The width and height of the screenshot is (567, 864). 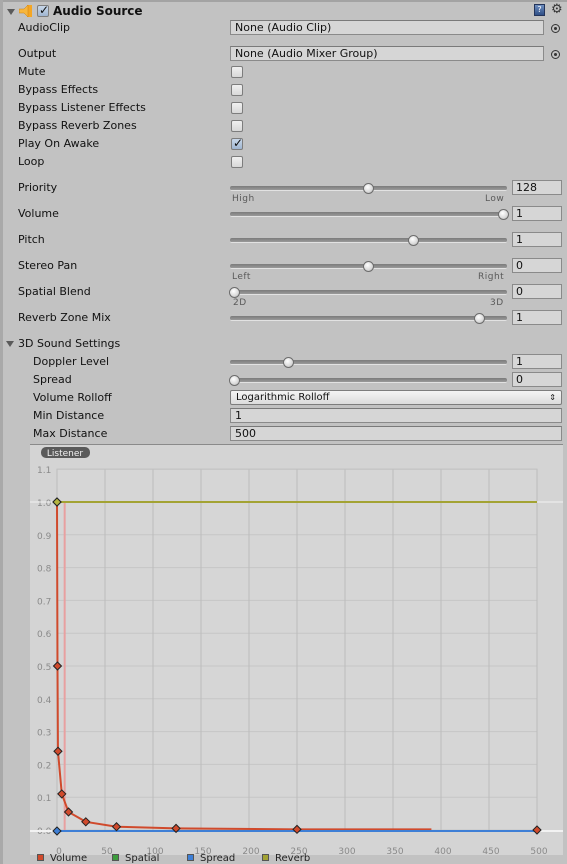 I want to click on audio-source-speaker-icon, so click(x=25, y=11).